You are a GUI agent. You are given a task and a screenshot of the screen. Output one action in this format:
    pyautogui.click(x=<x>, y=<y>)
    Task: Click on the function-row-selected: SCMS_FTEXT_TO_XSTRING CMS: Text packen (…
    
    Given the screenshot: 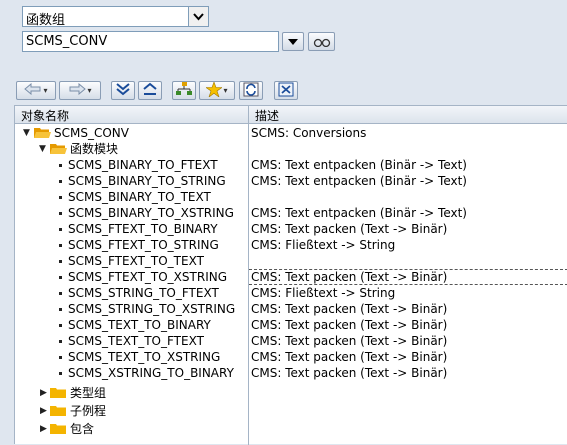 What is the action you would take?
    pyautogui.click(x=291, y=277)
    